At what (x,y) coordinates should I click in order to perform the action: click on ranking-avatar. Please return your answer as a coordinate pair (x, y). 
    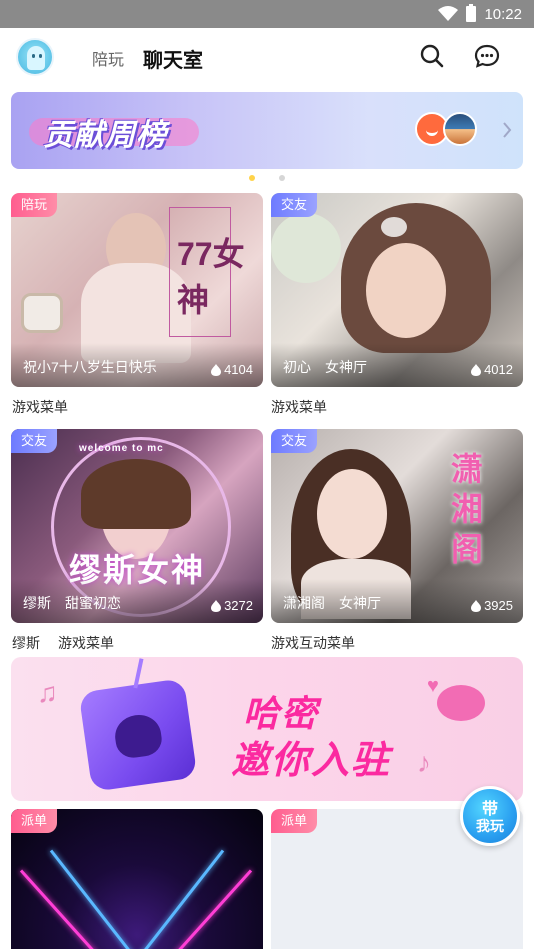
    Looking at the image, I should click on (460, 129).